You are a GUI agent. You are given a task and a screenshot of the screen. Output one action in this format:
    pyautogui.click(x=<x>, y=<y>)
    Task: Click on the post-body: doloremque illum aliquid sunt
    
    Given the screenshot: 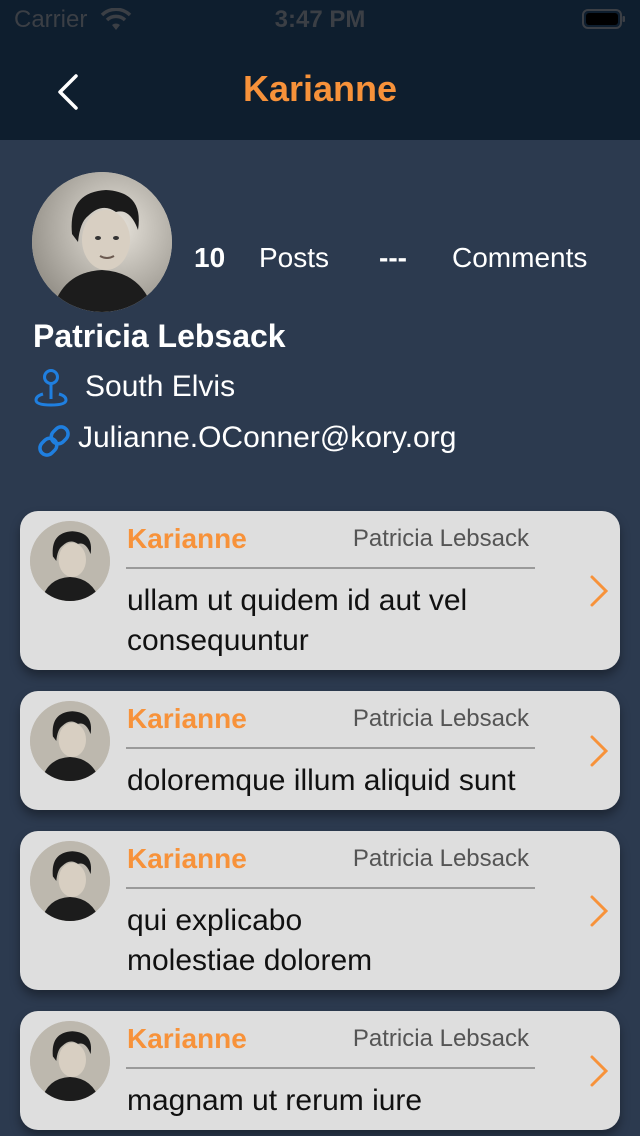 What is the action you would take?
    pyautogui.click(x=321, y=780)
    